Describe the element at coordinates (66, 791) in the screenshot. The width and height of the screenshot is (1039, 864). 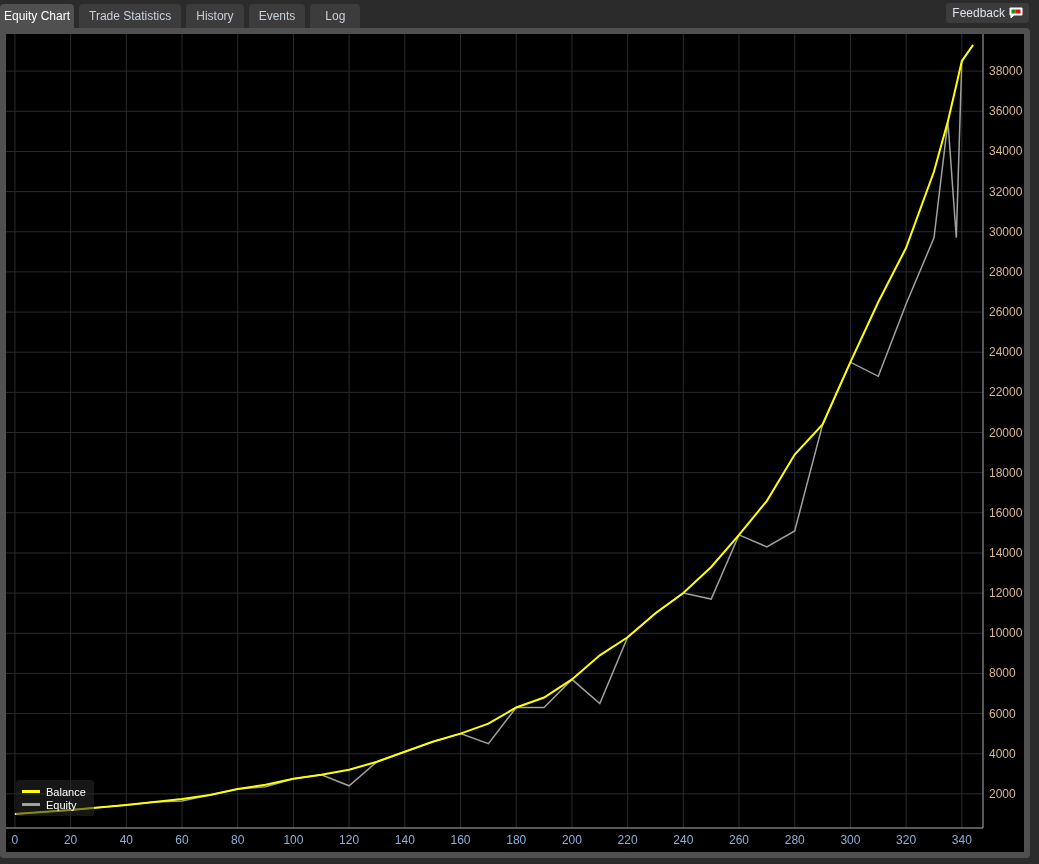
I see `legend-label: Balance` at that location.